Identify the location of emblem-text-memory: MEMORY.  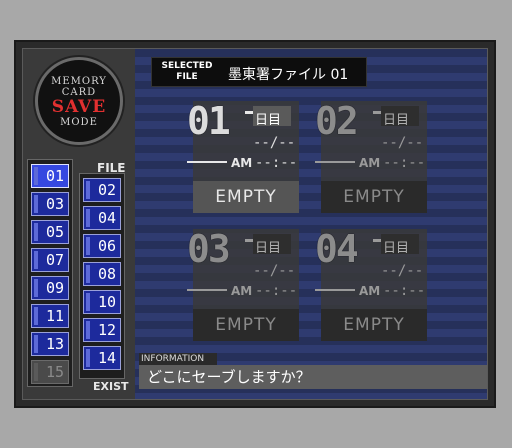
(79, 81).